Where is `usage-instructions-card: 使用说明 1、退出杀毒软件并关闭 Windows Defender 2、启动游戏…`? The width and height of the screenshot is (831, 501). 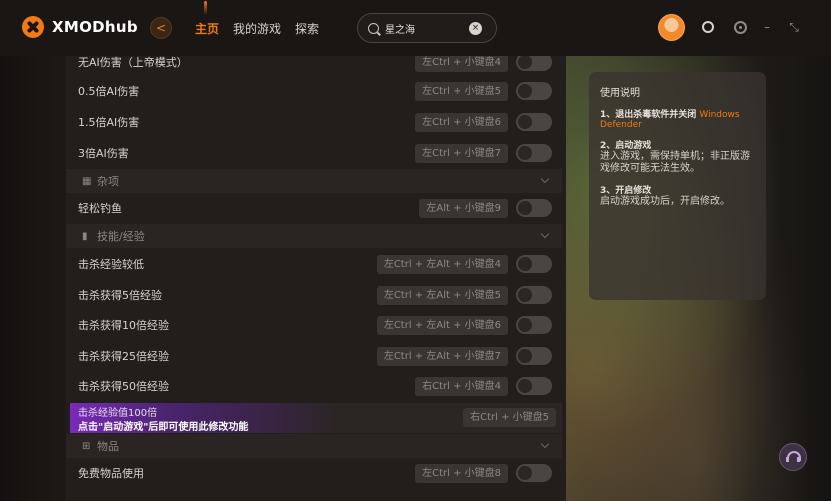 usage-instructions-card: 使用说明 1、退出杀毒软件并关闭 Windows Defender 2、启动游戏… is located at coordinates (677, 186).